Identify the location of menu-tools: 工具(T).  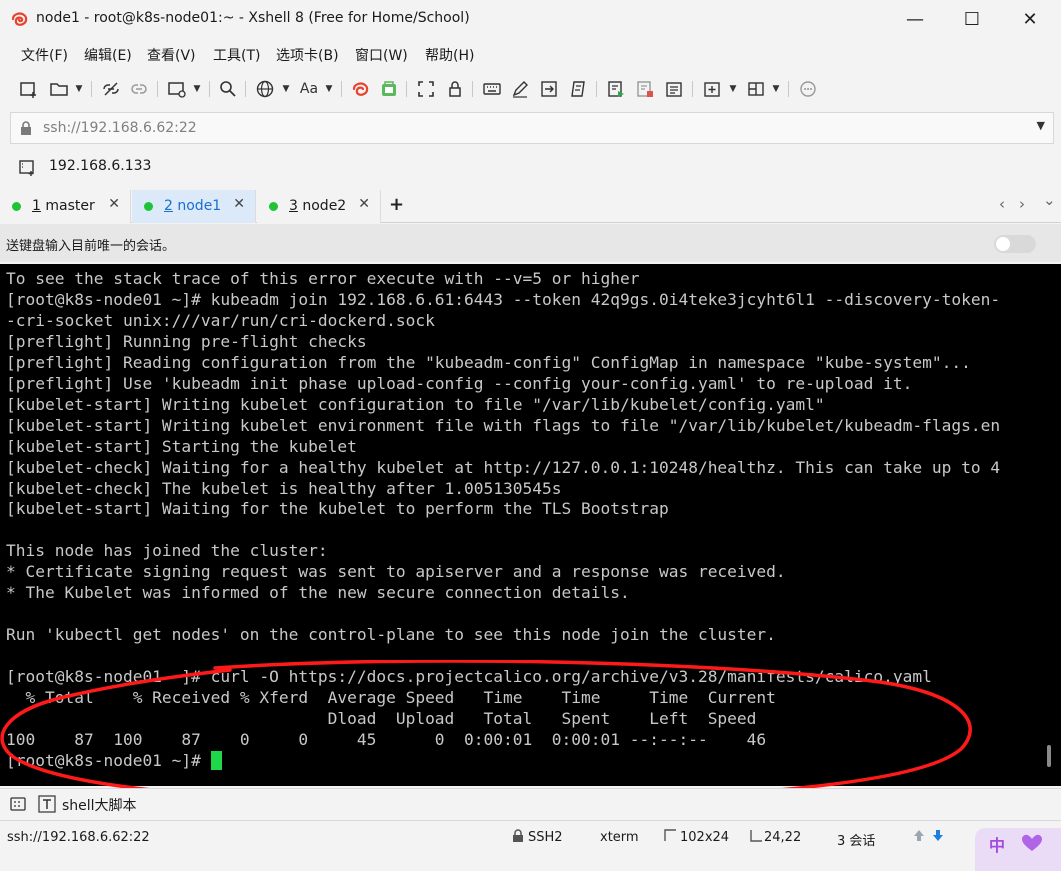
(236, 55).